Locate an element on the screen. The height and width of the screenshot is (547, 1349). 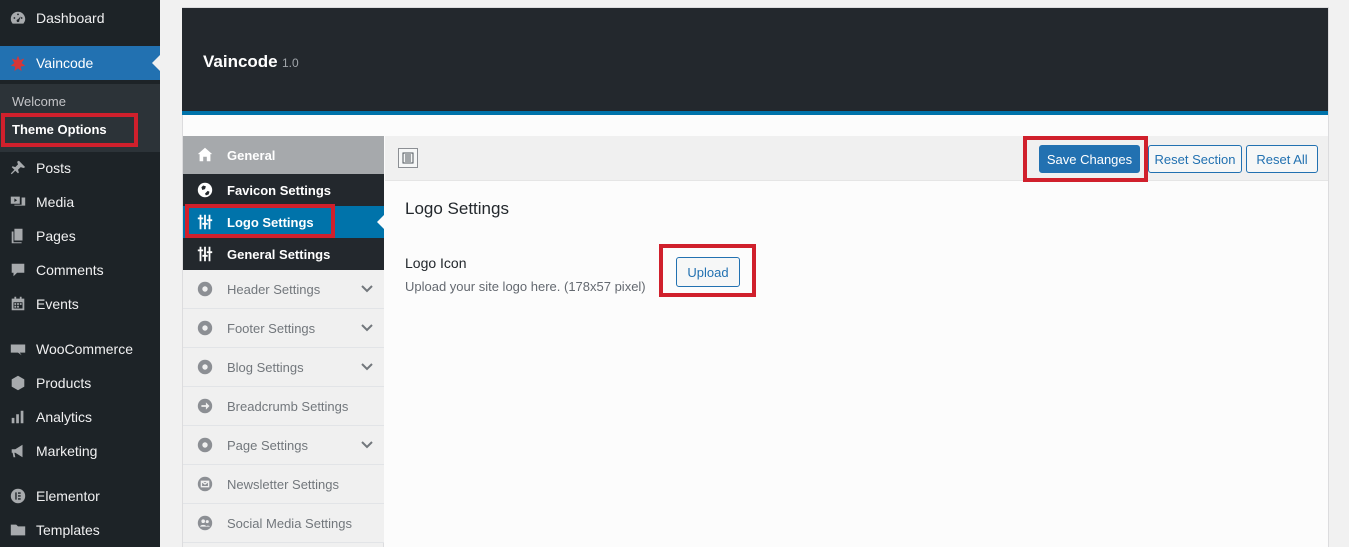
menu-events: Events is located at coordinates (80, 304).